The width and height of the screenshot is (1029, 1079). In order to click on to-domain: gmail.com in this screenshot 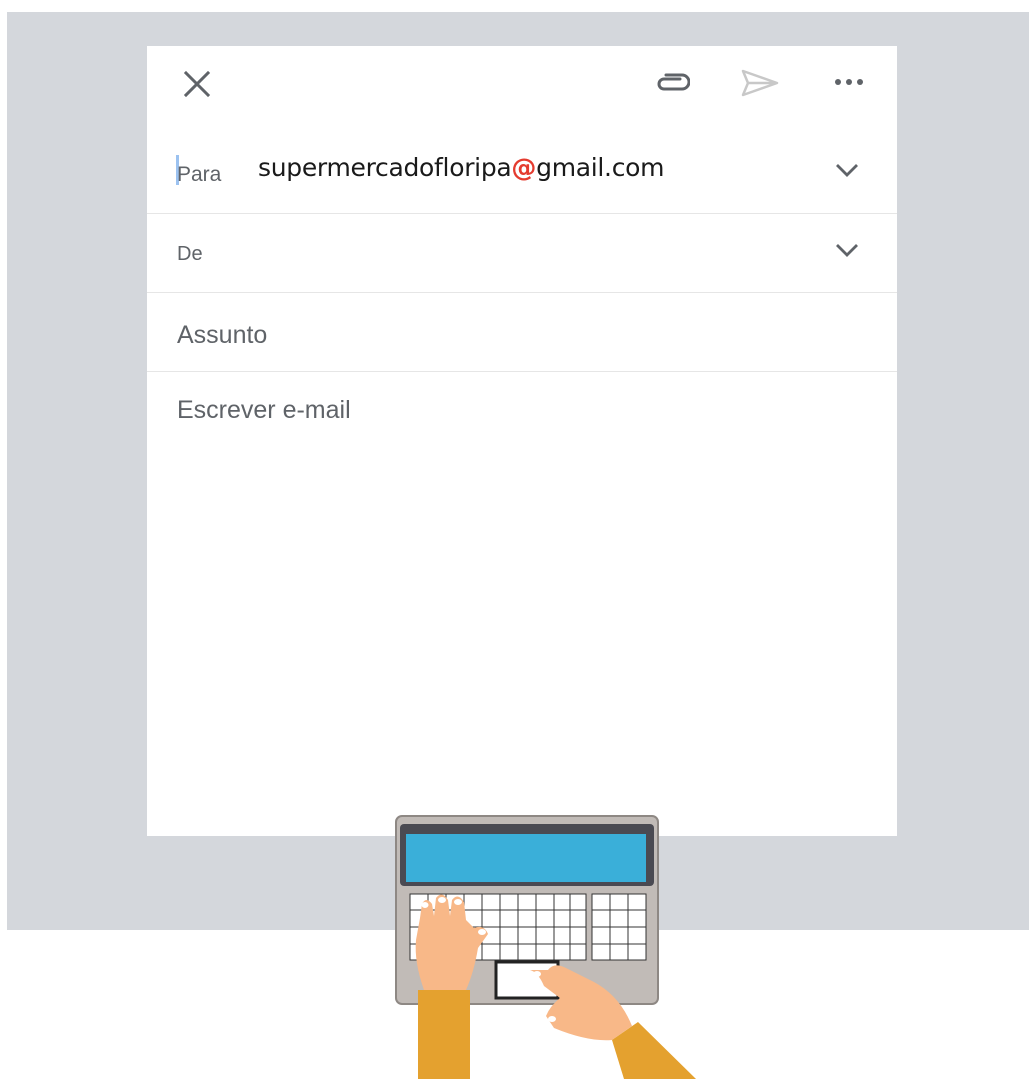, I will do `click(600, 167)`.